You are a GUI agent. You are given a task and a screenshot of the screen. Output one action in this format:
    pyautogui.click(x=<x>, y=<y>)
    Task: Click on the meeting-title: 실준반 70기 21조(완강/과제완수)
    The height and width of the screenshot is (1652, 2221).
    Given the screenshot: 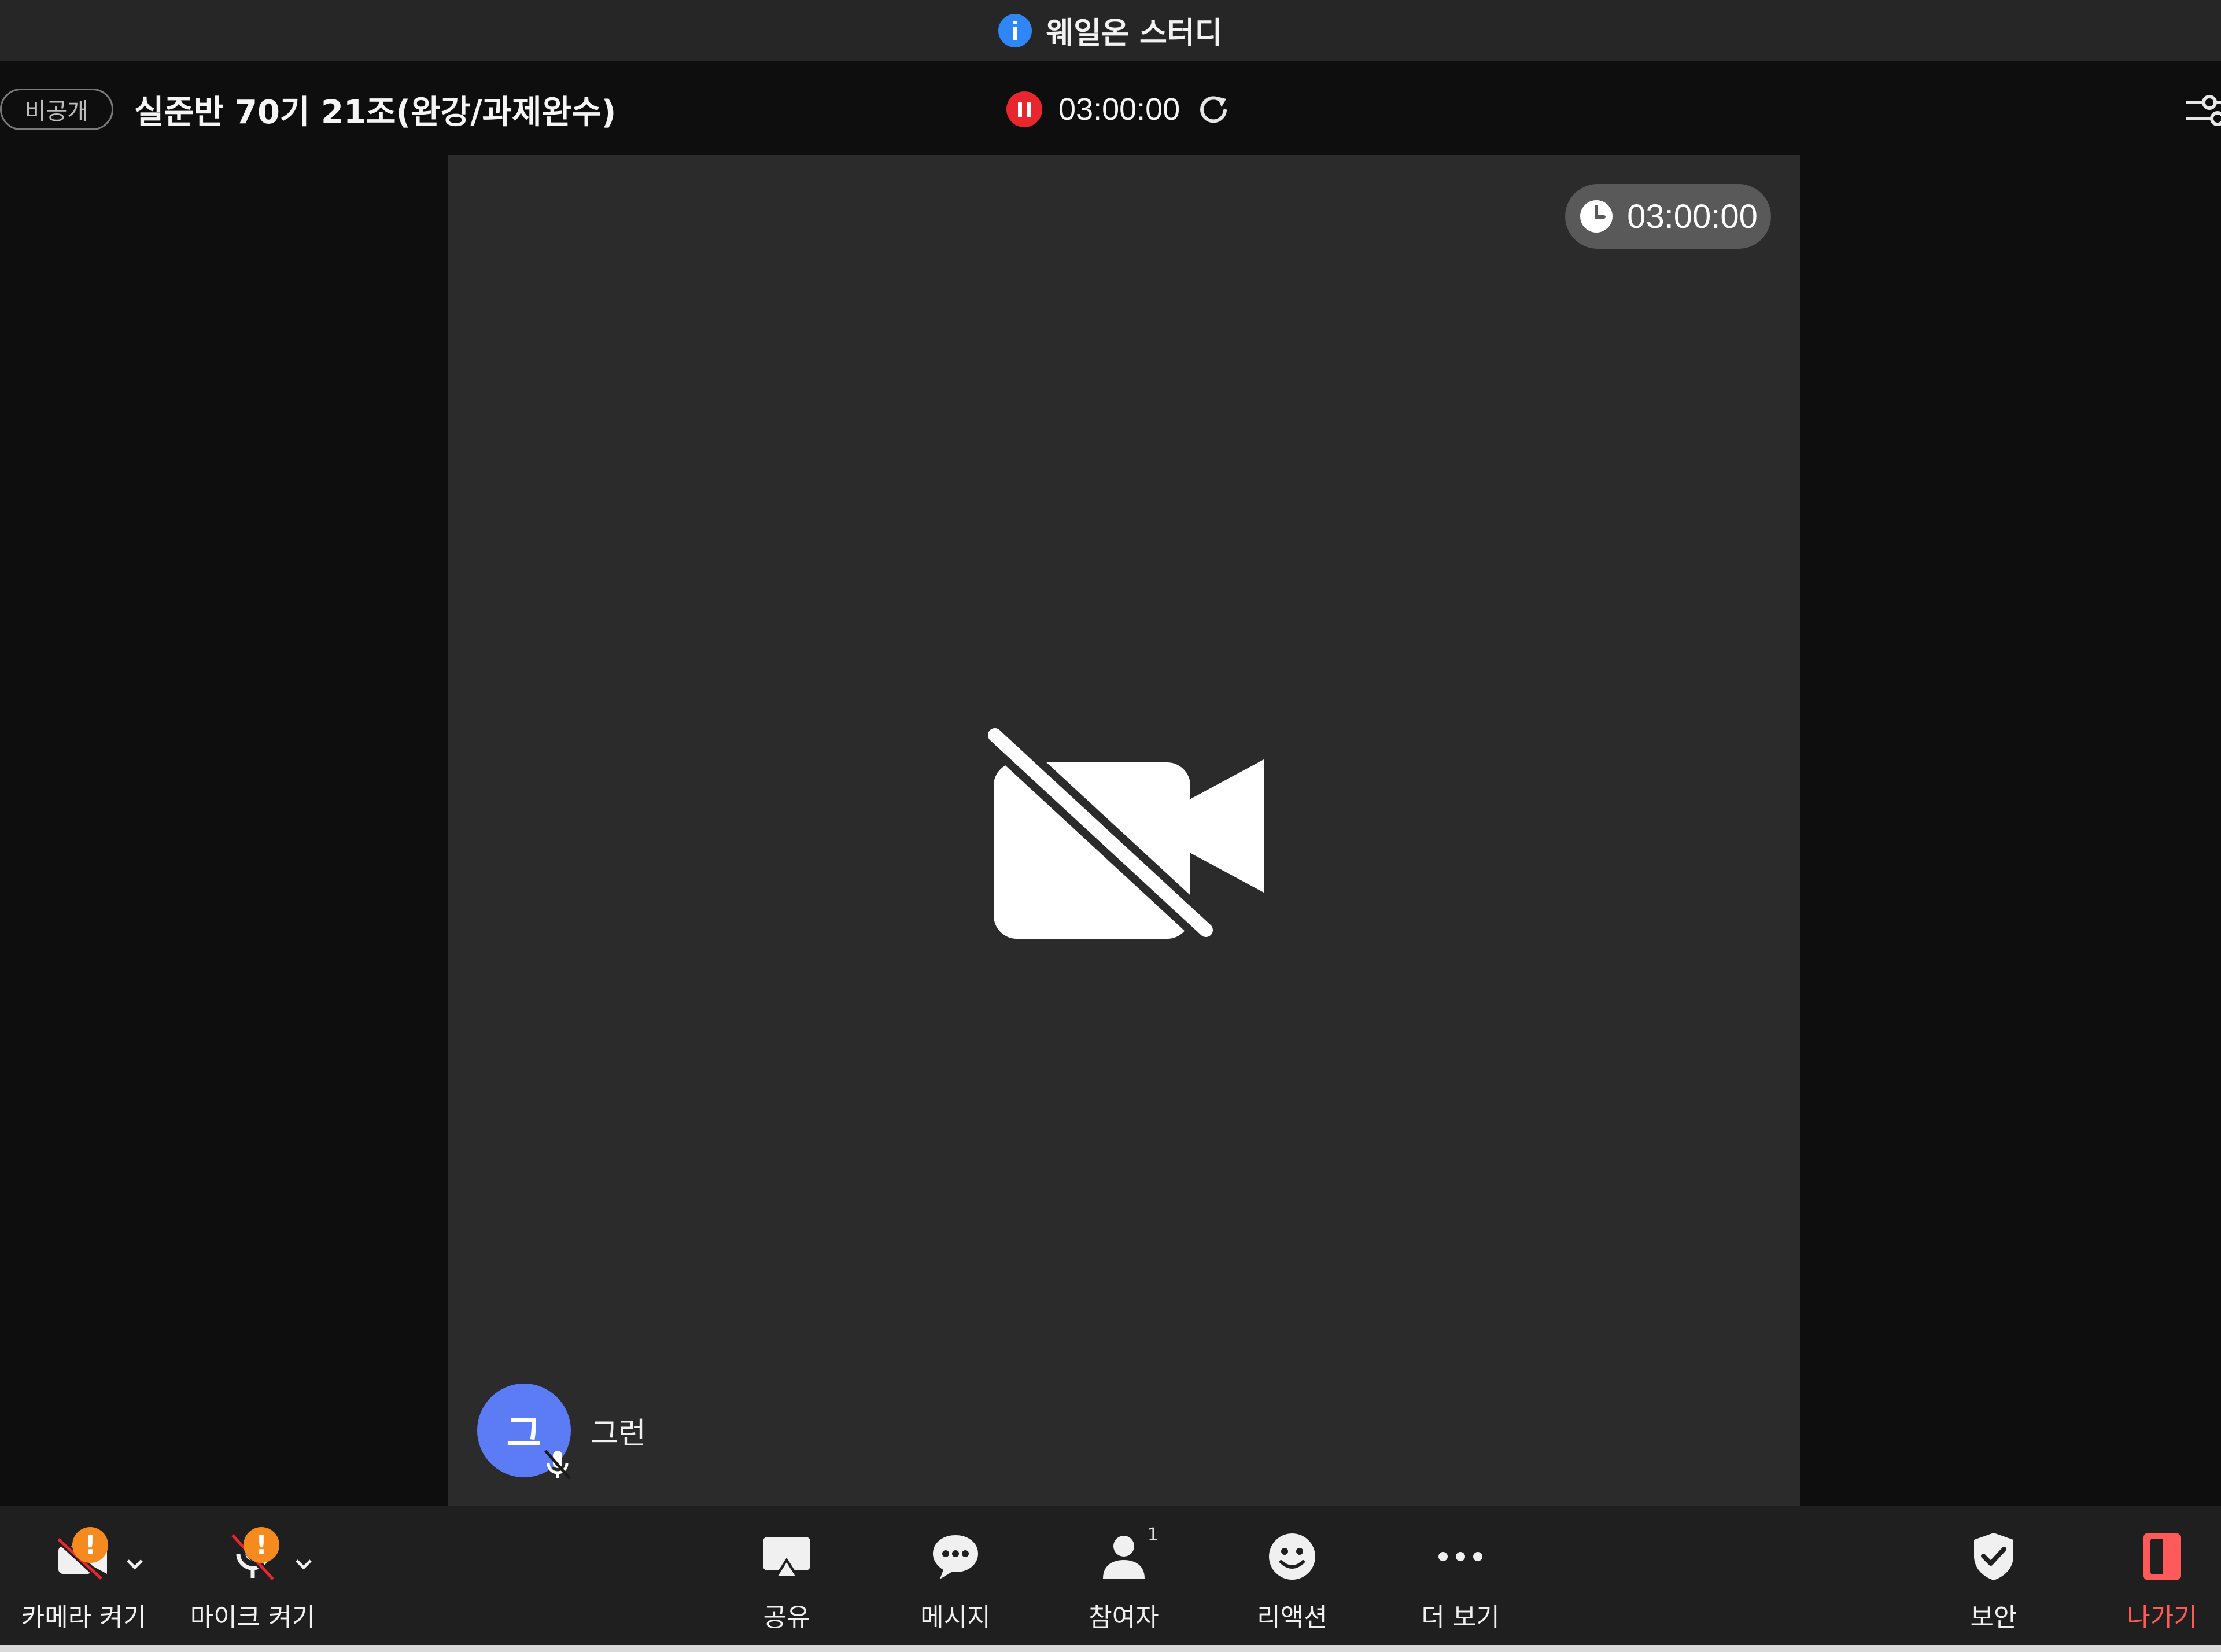 What is the action you would take?
    pyautogui.click(x=375, y=112)
    